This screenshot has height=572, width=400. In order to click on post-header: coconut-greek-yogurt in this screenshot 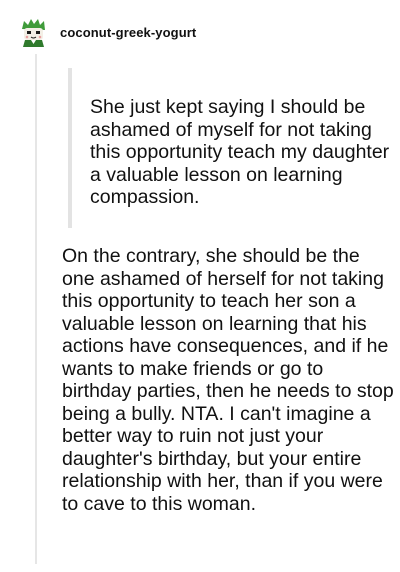, I will do `click(107, 32)`.